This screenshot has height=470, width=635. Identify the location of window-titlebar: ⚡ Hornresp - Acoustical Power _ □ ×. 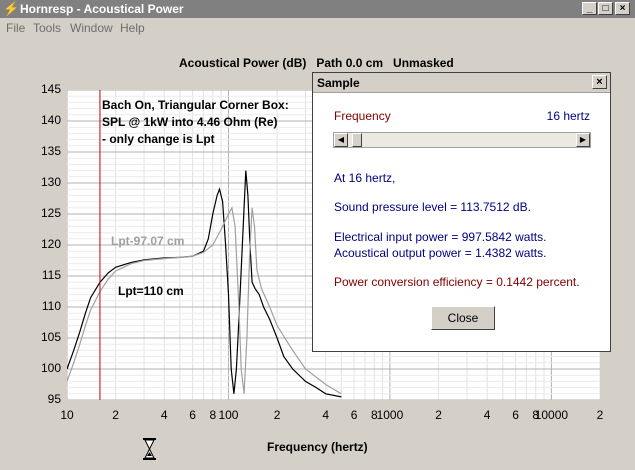
(317, 9).